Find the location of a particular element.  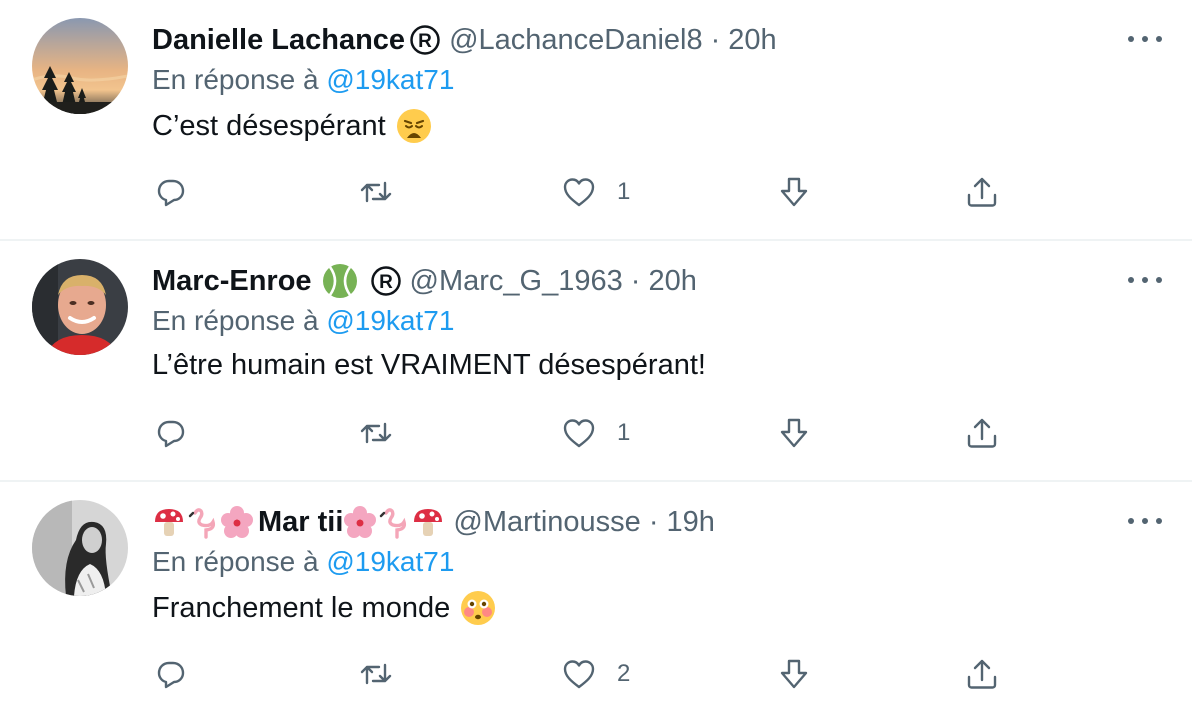

weary-face-emoji-icon is located at coordinates (414, 126).